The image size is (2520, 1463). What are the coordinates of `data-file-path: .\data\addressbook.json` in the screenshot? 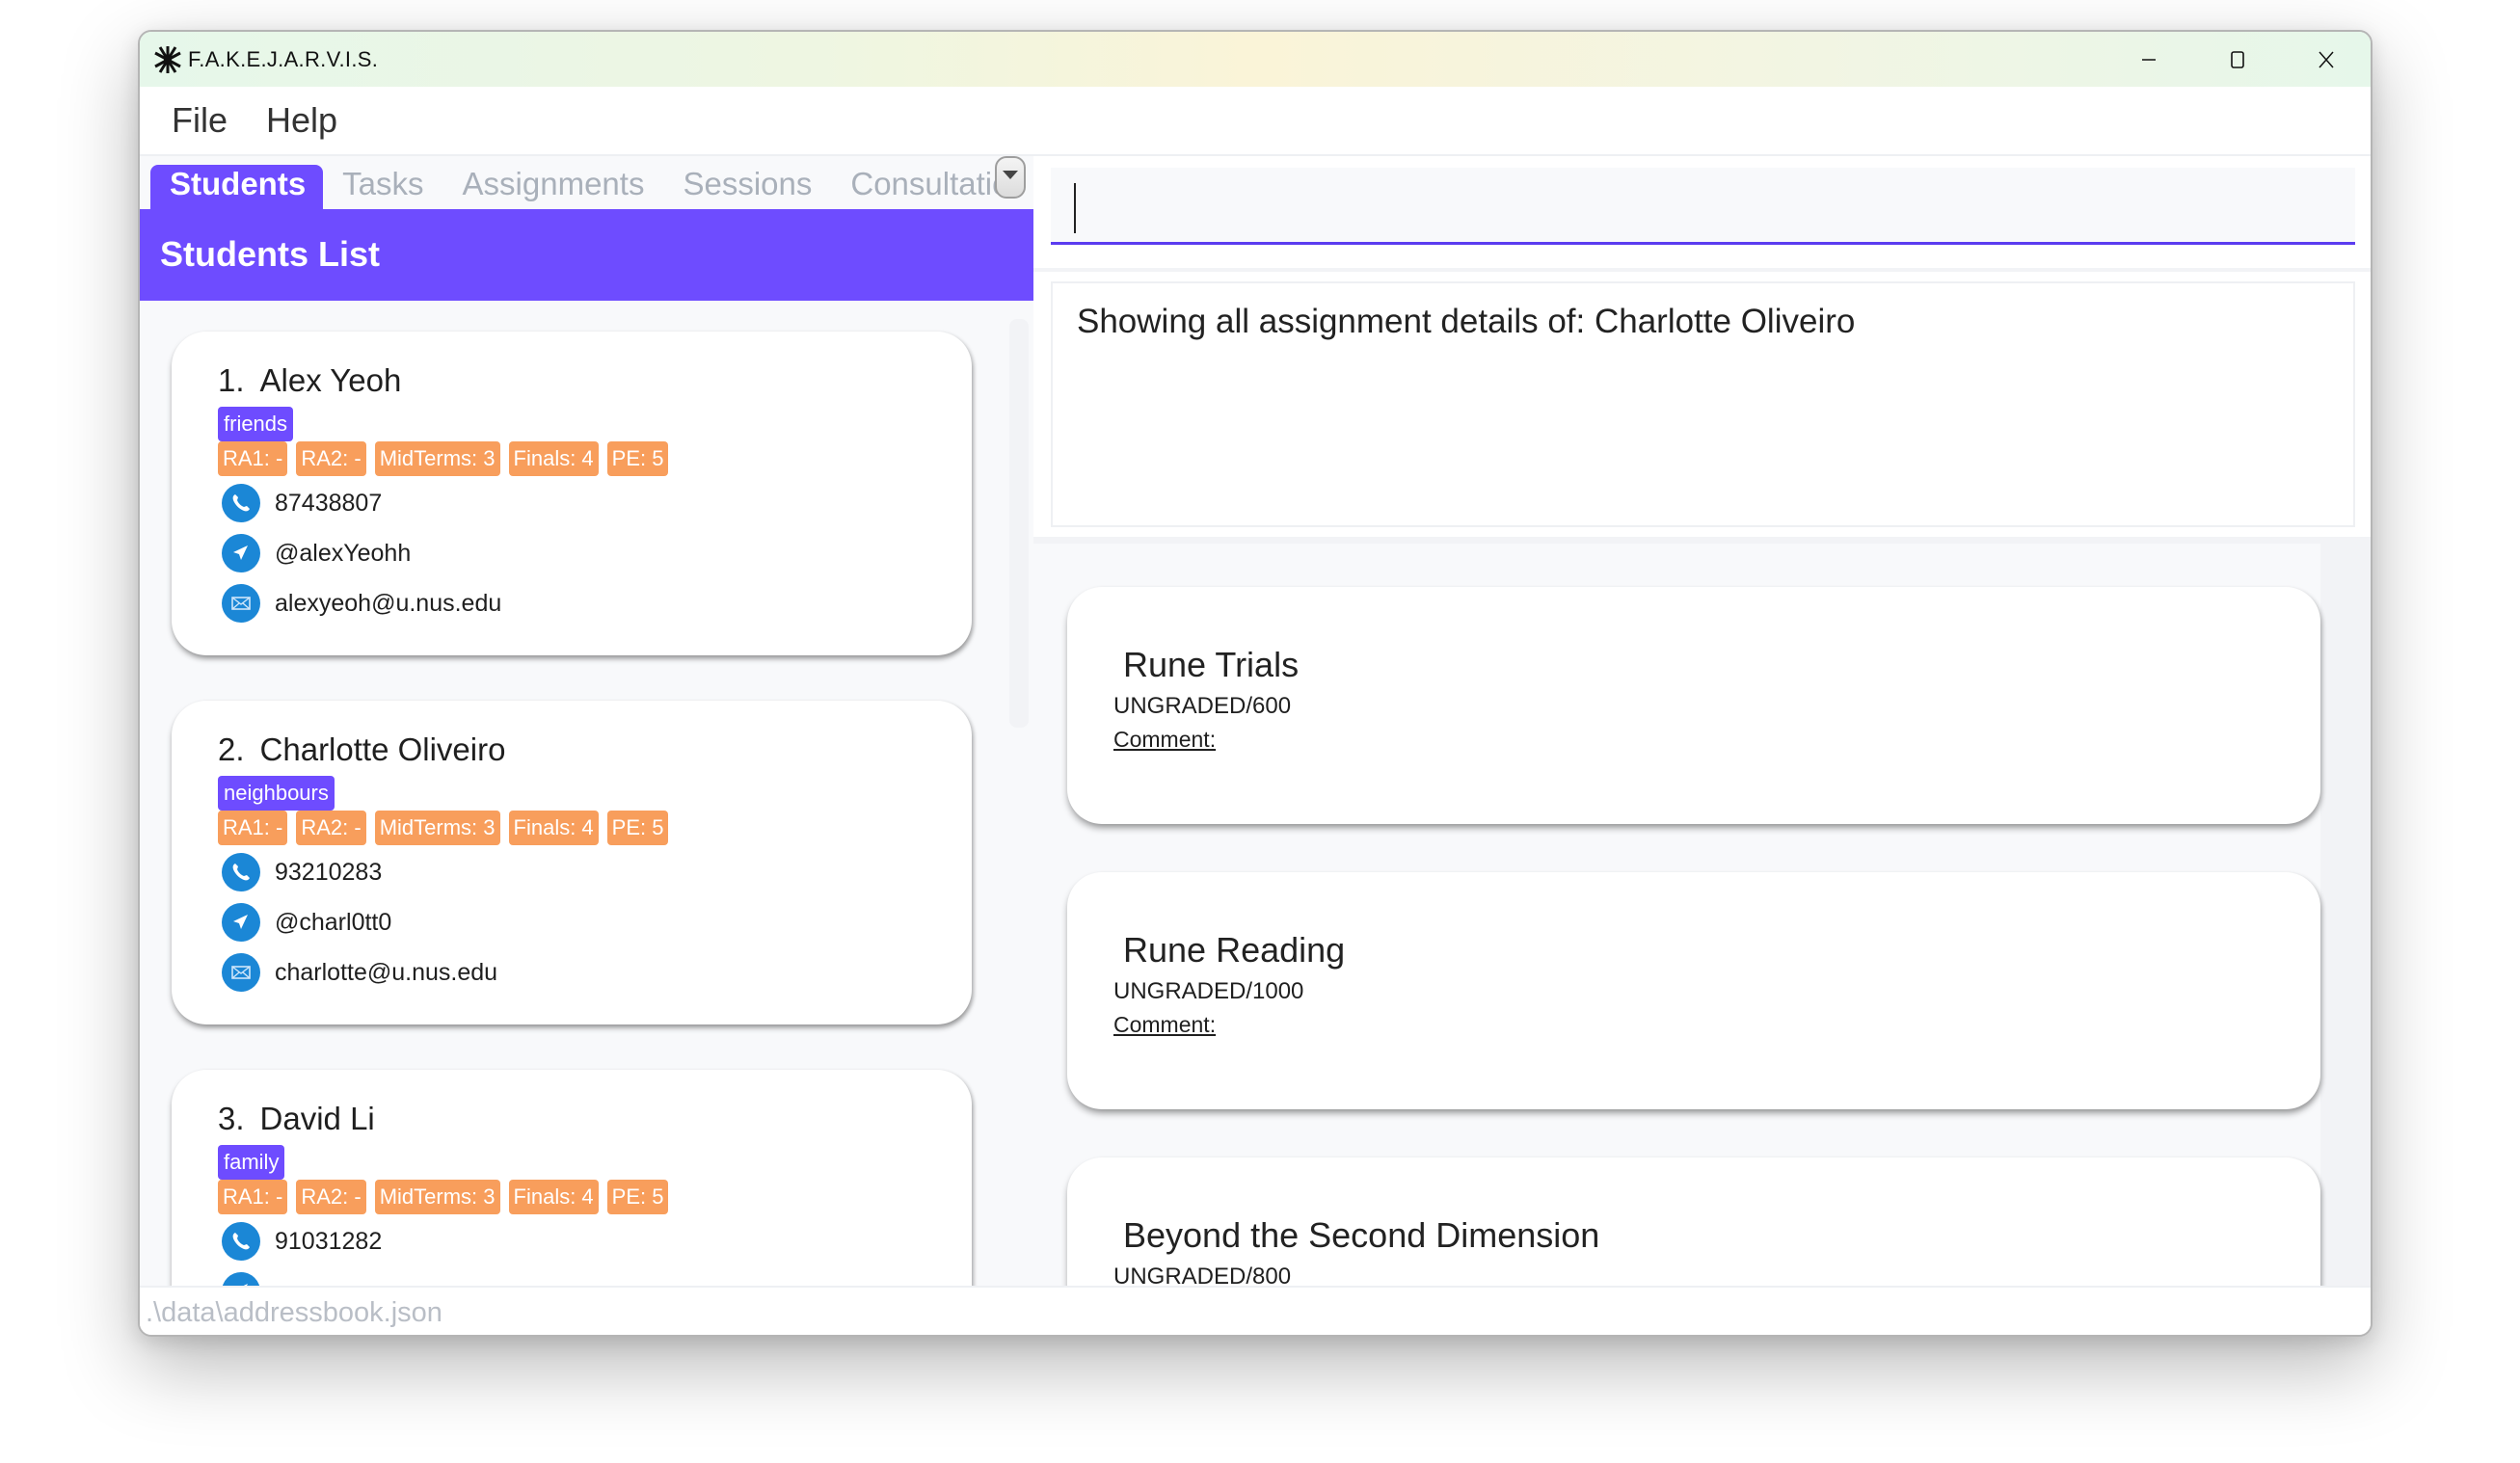 It's located at (294, 1312).